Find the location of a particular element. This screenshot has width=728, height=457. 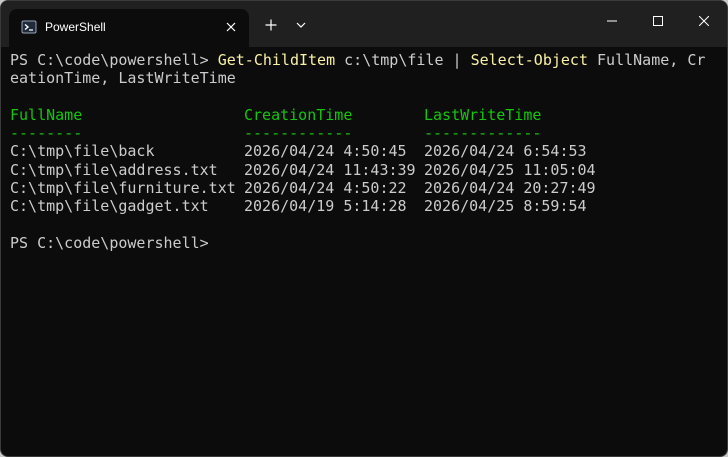

close-window-button is located at coordinates (704, 21).